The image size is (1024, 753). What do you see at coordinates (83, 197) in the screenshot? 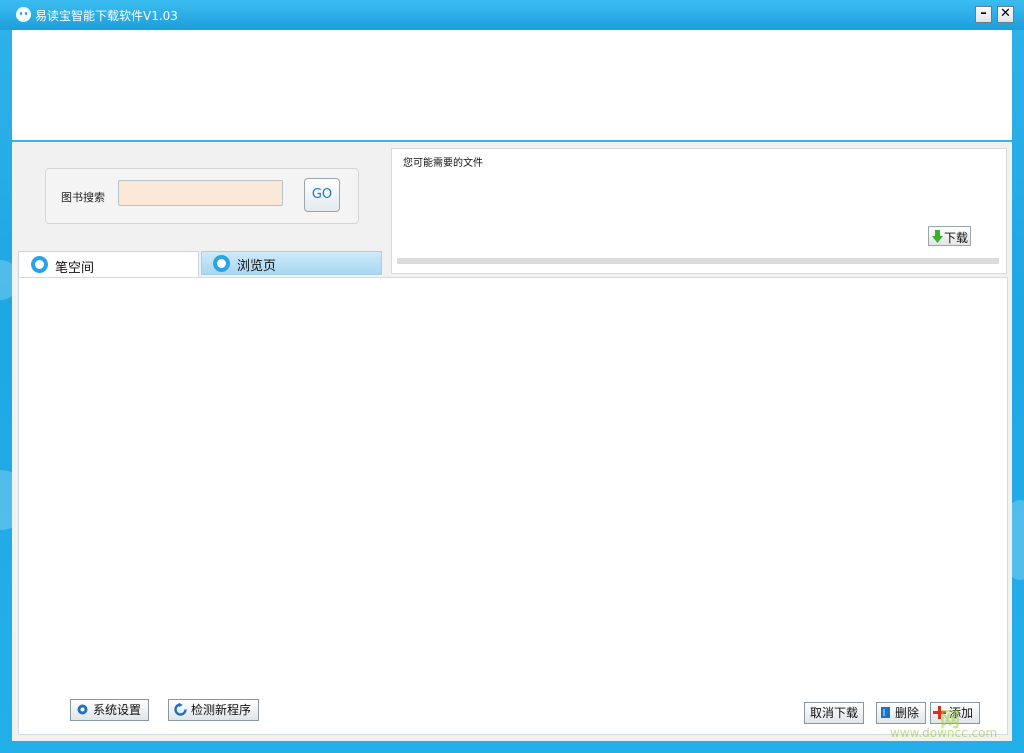
I see `search-label: 图书搜索` at bounding box center [83, 197].